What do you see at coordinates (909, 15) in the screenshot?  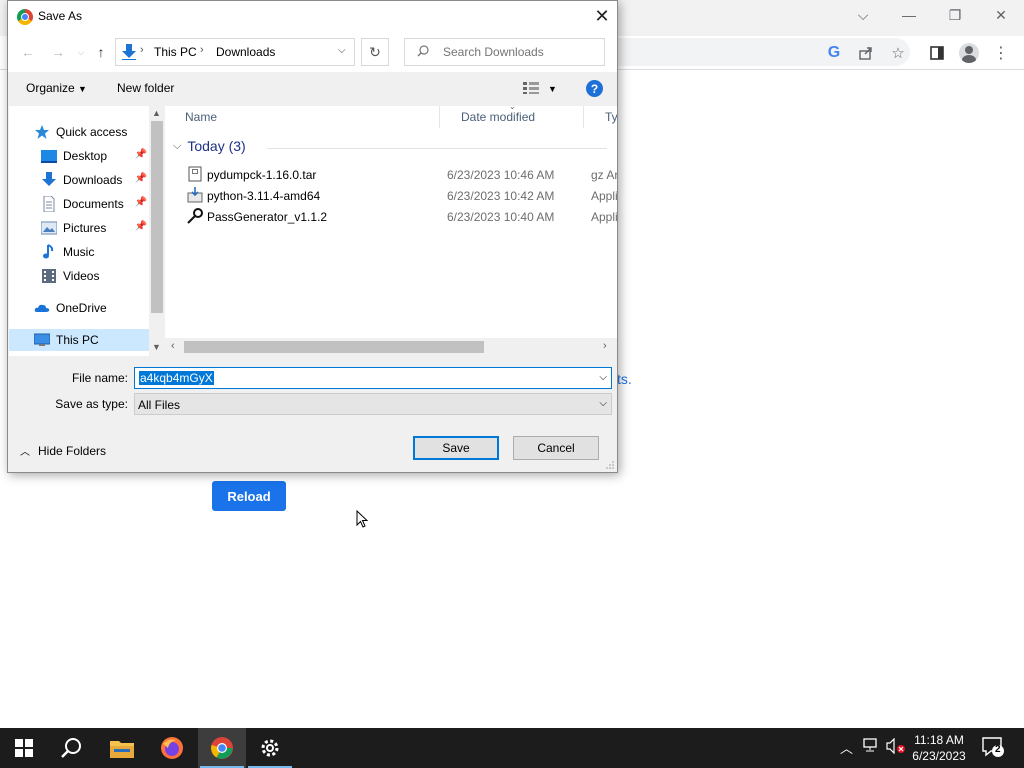 I see `minimize-button: —` at bounding box center [909, 15].